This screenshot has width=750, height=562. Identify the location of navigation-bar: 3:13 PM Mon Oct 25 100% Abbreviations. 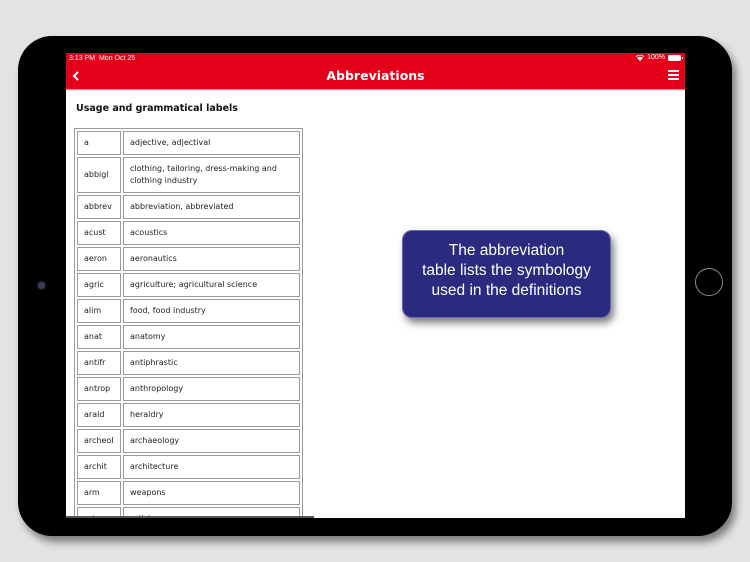
(375, 71).